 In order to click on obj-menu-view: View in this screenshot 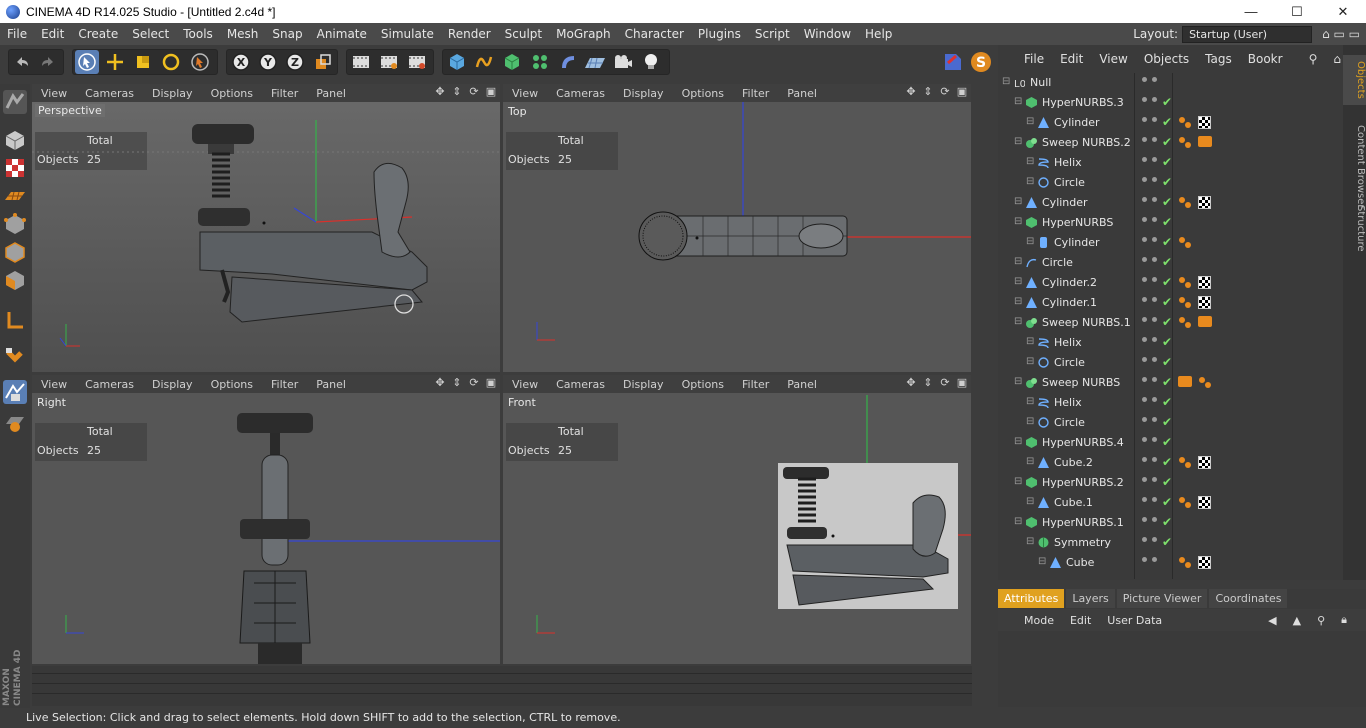, I will do `click(1113, 59)`.